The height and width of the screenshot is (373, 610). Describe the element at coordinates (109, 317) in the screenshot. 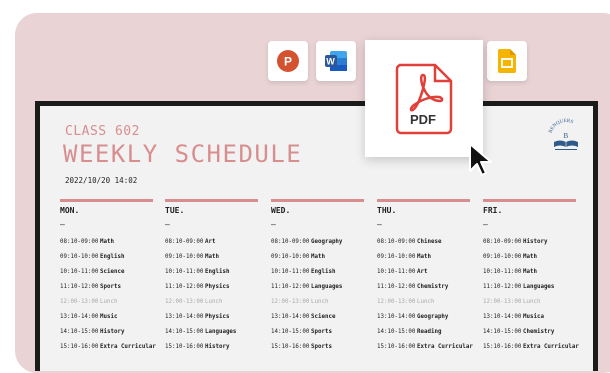

I see `period-subject: Music` at that location.